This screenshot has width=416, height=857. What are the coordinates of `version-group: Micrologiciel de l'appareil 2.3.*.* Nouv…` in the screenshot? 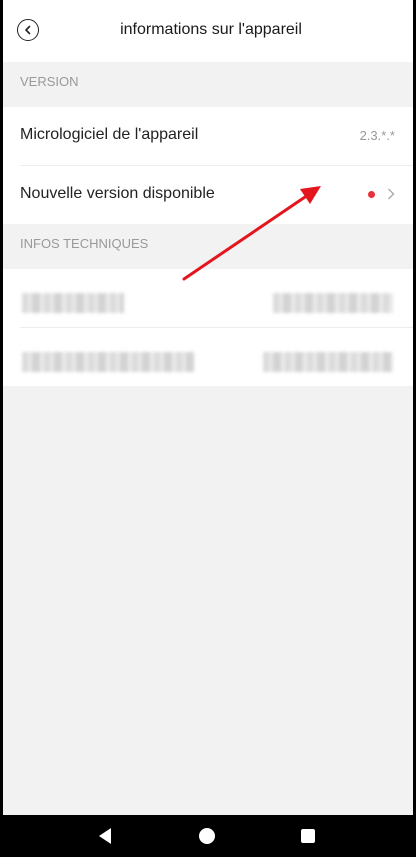 It's located at (208, 165).